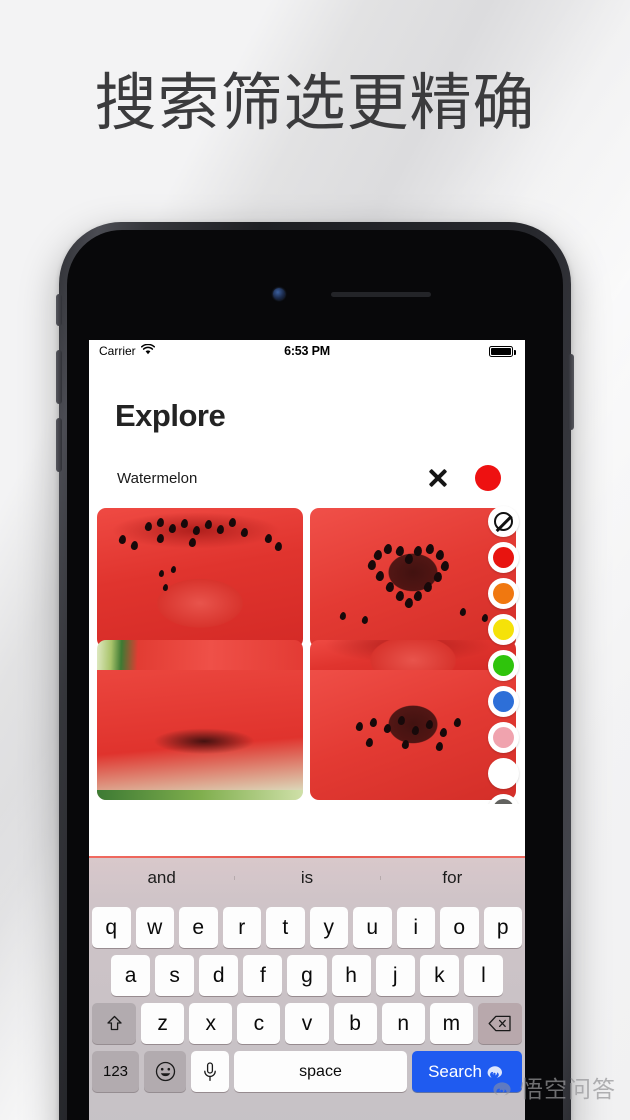  I want to click on color-filter-strip, so click(503, 655).